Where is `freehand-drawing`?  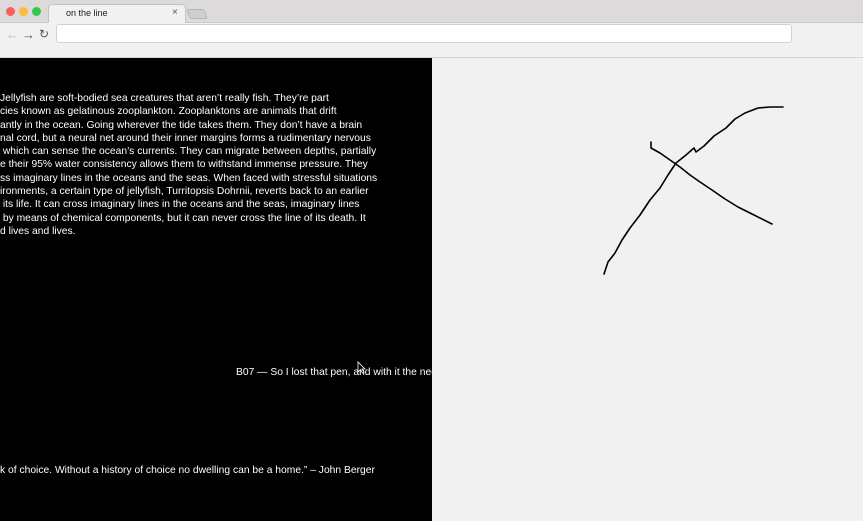
freehand-drawing is located at coordinates (693, 190).